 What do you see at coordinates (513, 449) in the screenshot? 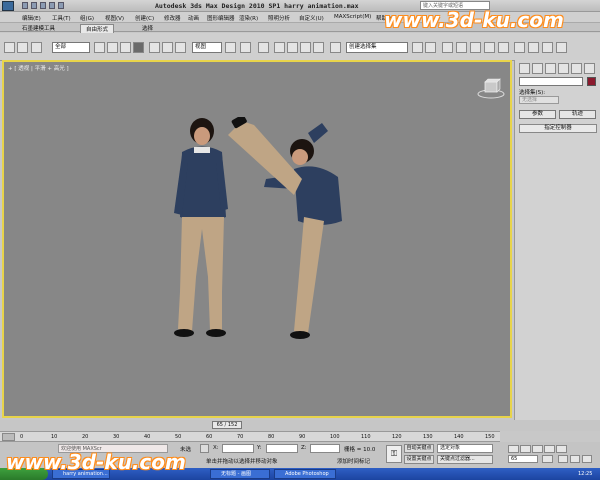
I see `goto-start-icon` at bounding box center [513, 449].